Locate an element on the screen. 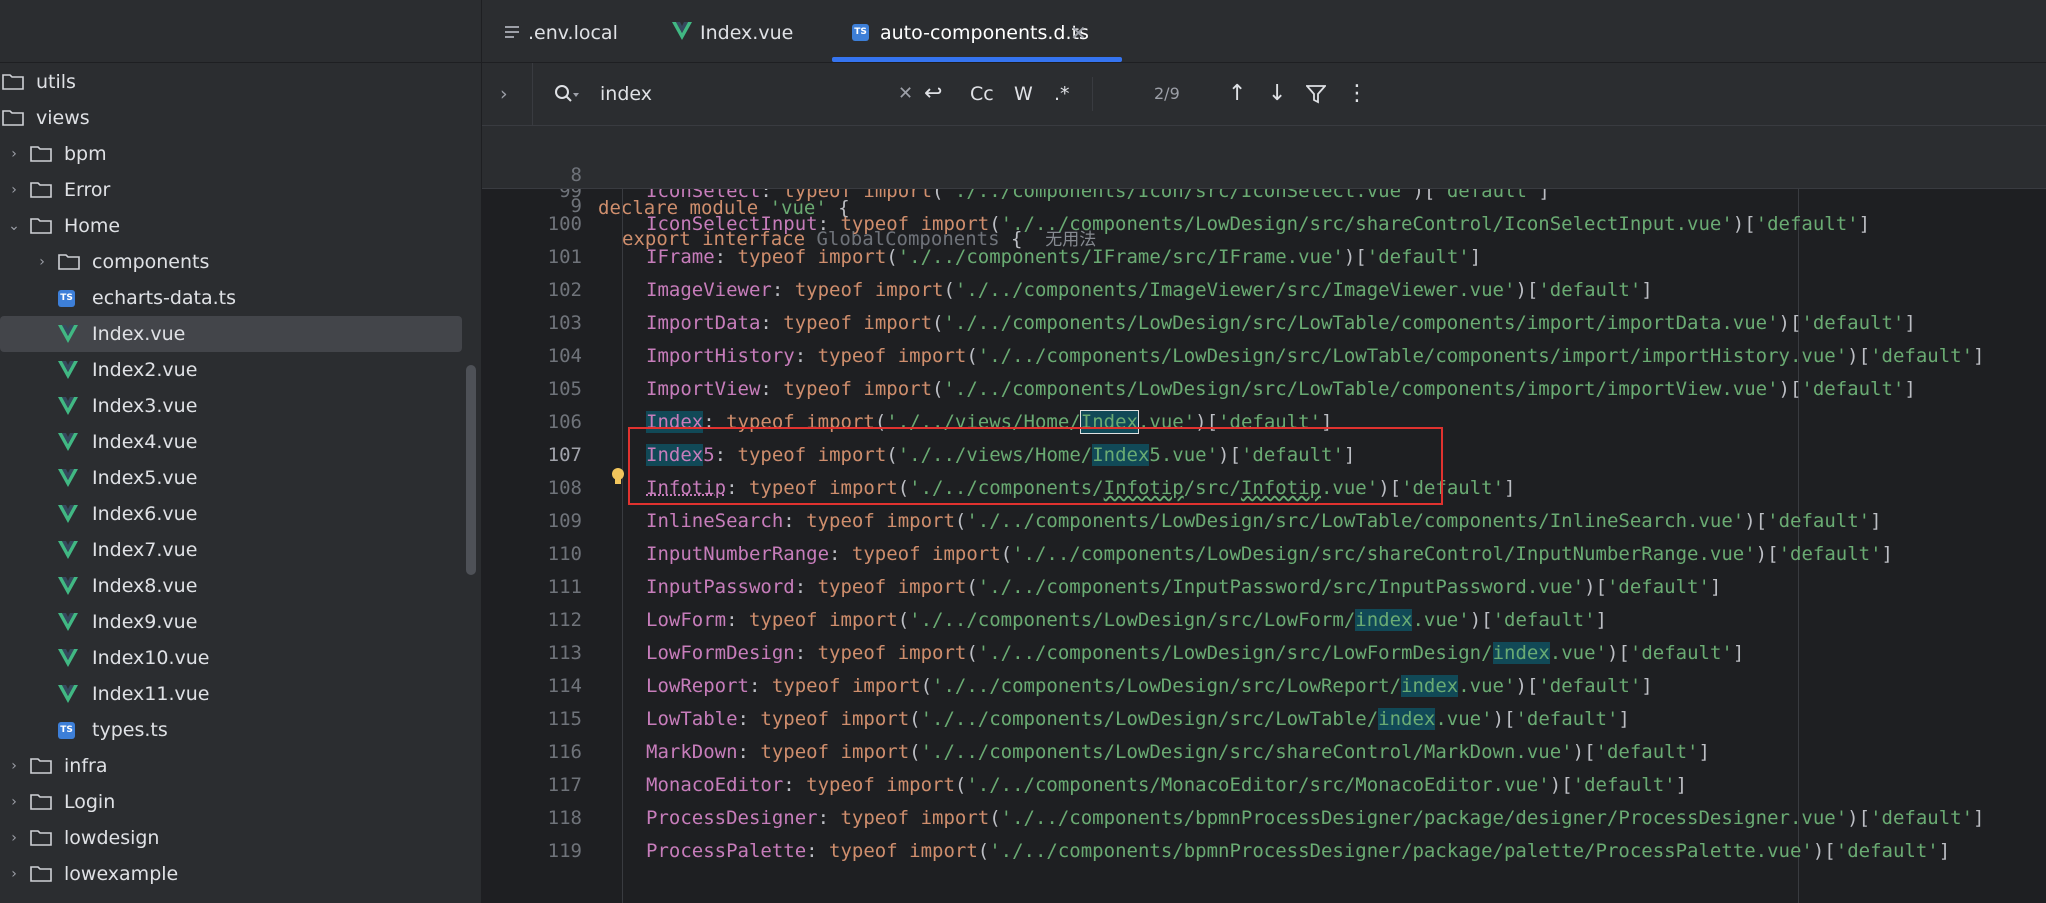  tree-item-index9-vue: Index9.vue is located at coordinates (240, 622).